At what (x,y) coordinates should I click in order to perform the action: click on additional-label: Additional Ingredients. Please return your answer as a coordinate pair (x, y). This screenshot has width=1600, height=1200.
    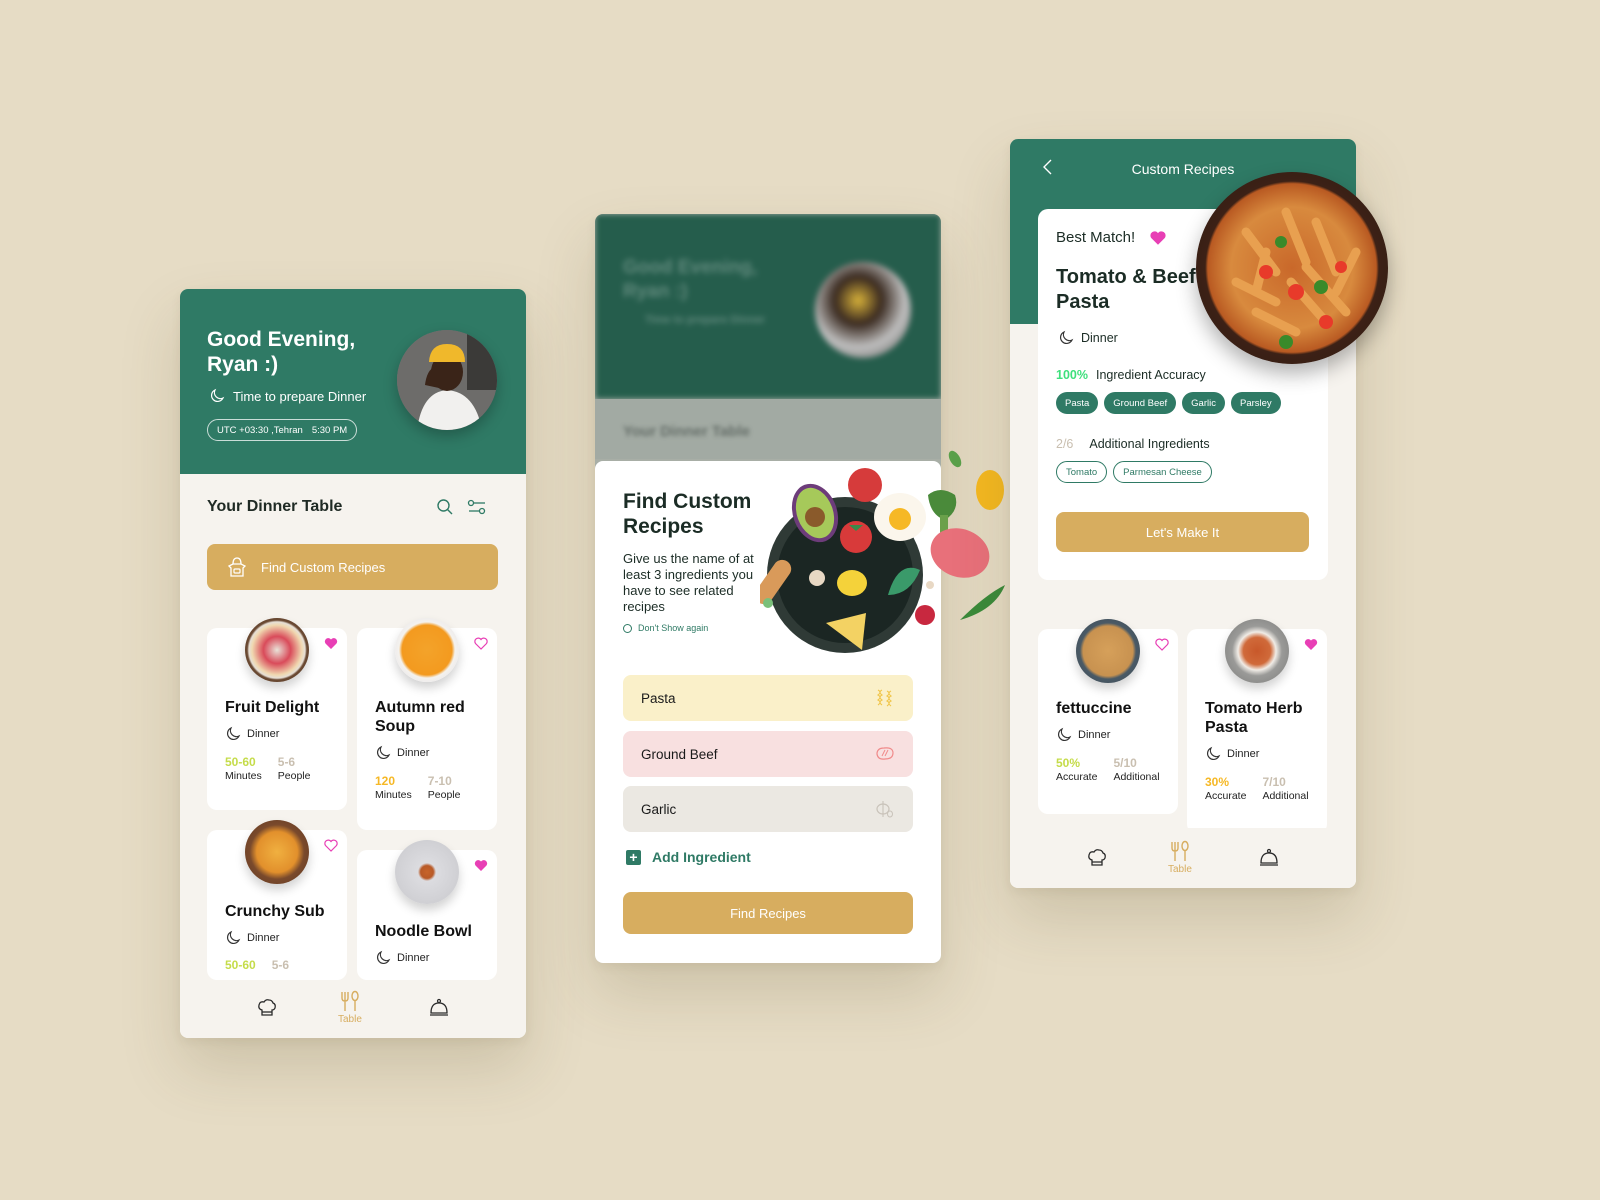
    Looking at the image, I should click on (1149, 444).